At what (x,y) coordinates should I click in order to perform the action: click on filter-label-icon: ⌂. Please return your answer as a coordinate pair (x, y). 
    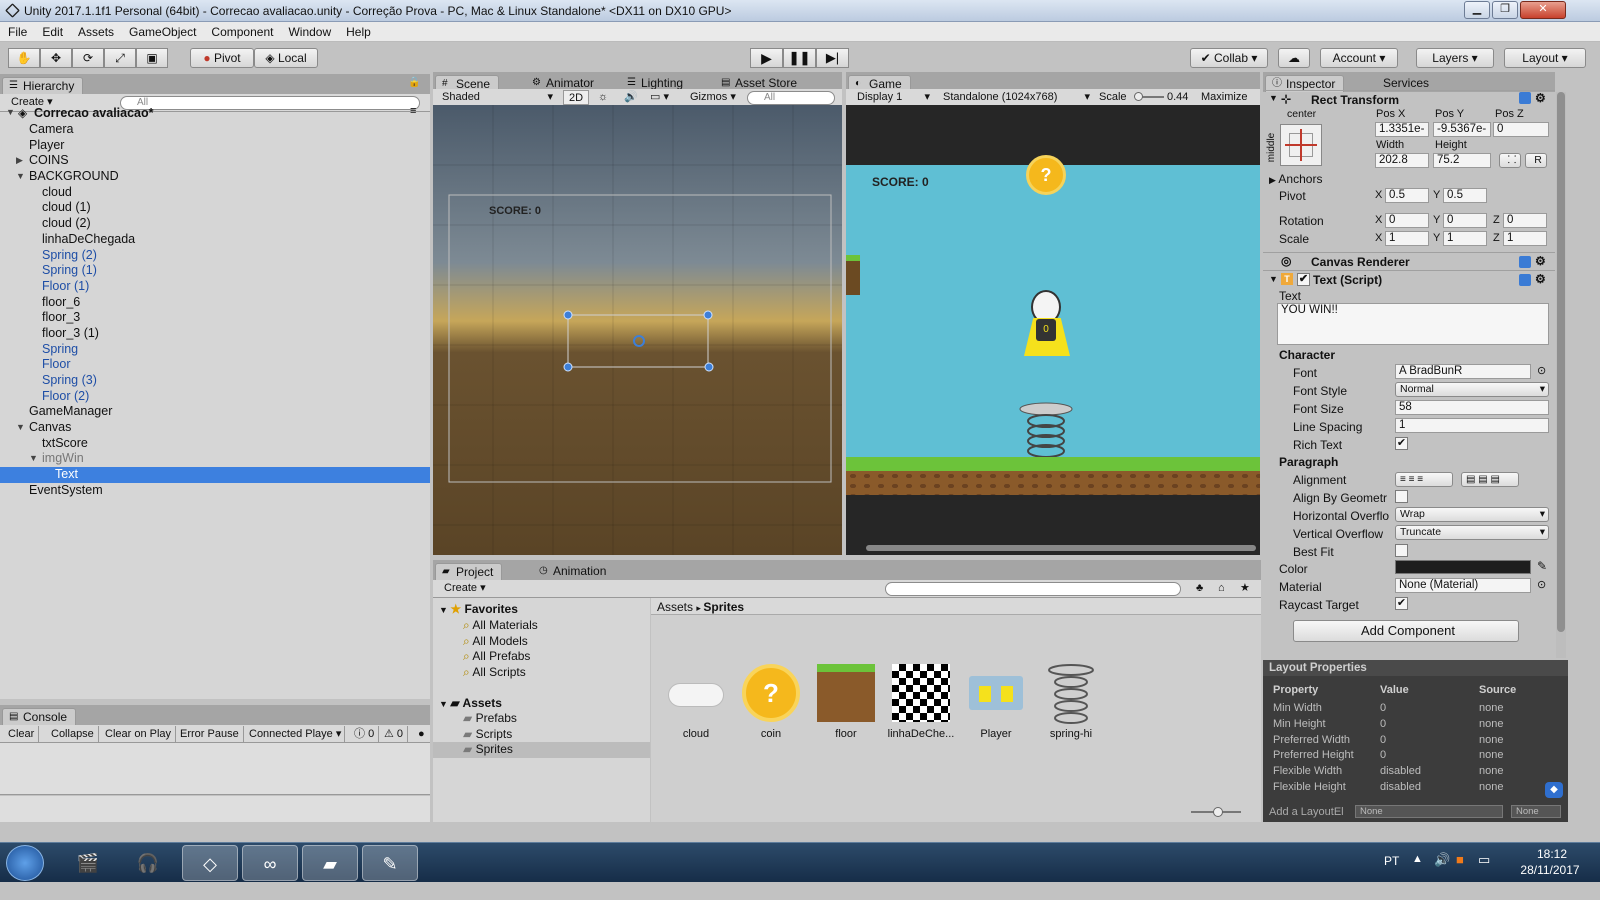
    Looking at the image, I should click on (1221, 588).